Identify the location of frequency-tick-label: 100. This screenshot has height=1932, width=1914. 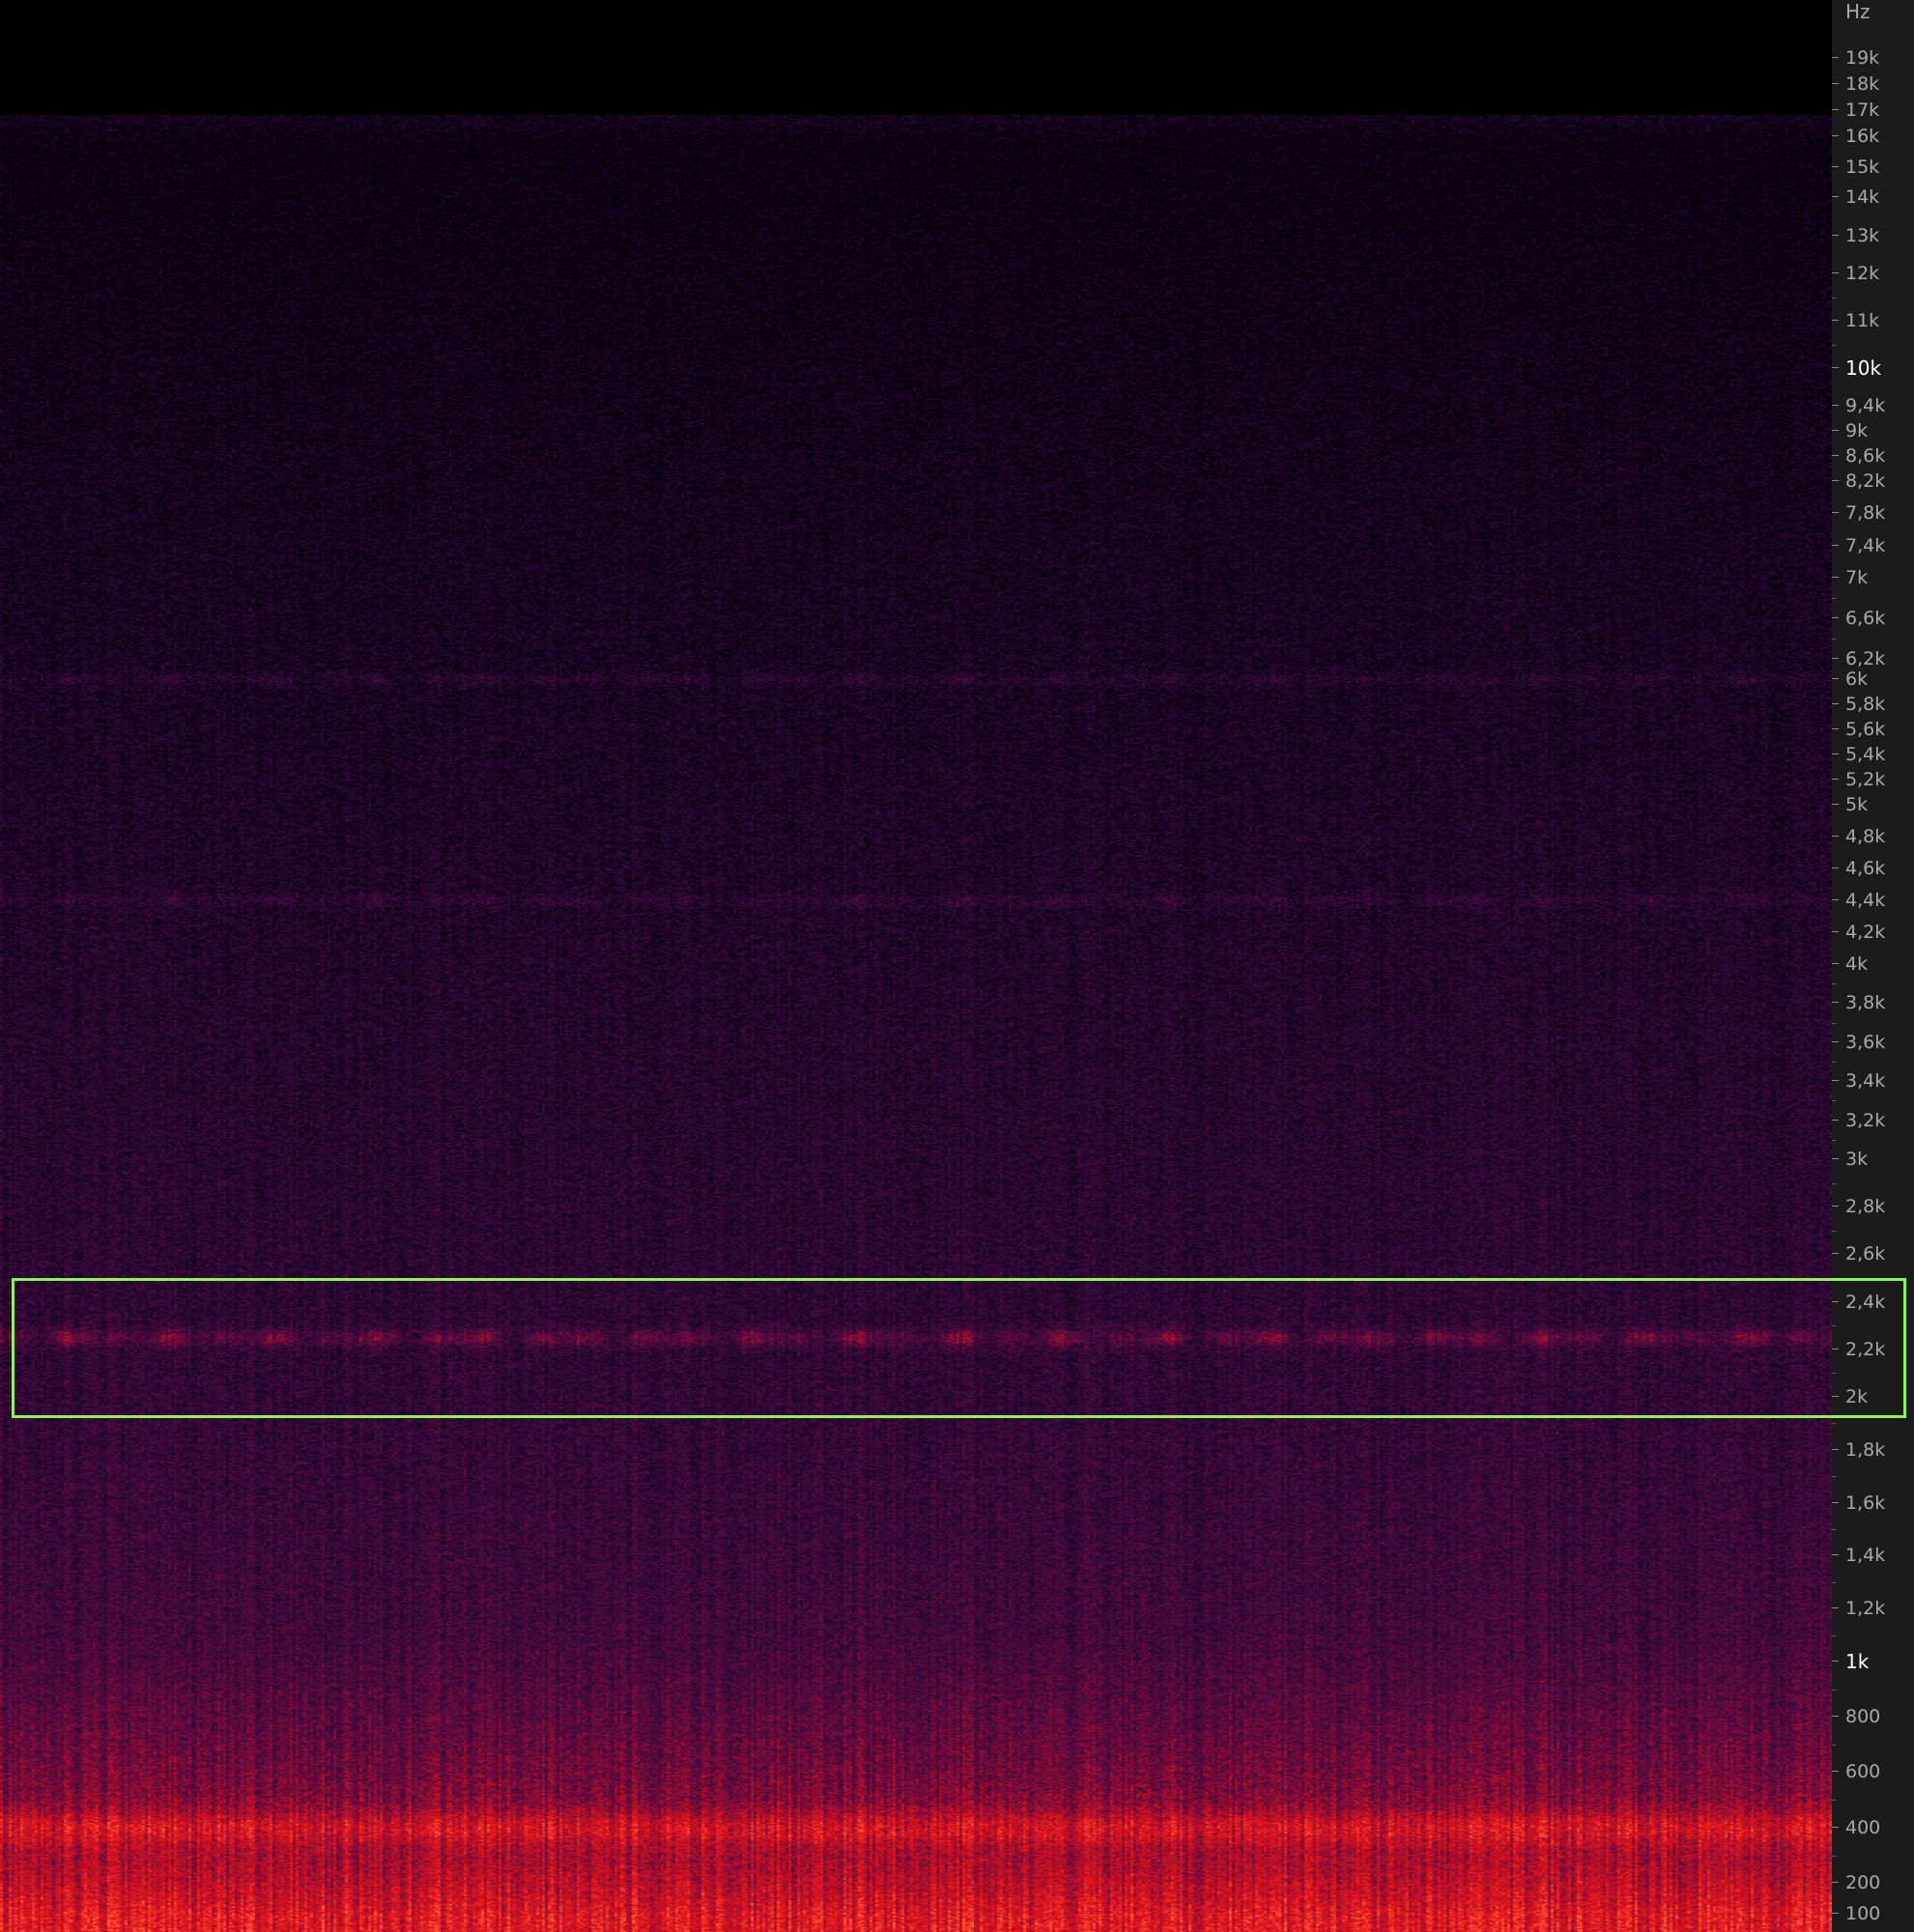
(1863, 1913).